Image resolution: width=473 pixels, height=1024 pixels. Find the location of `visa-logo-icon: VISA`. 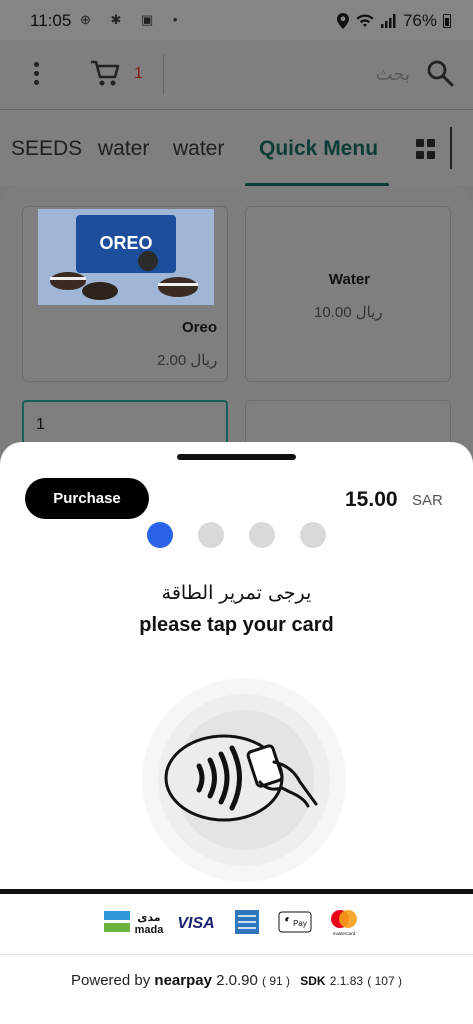

visa-logo-icon: VISA is located at coordinates (195, 923).